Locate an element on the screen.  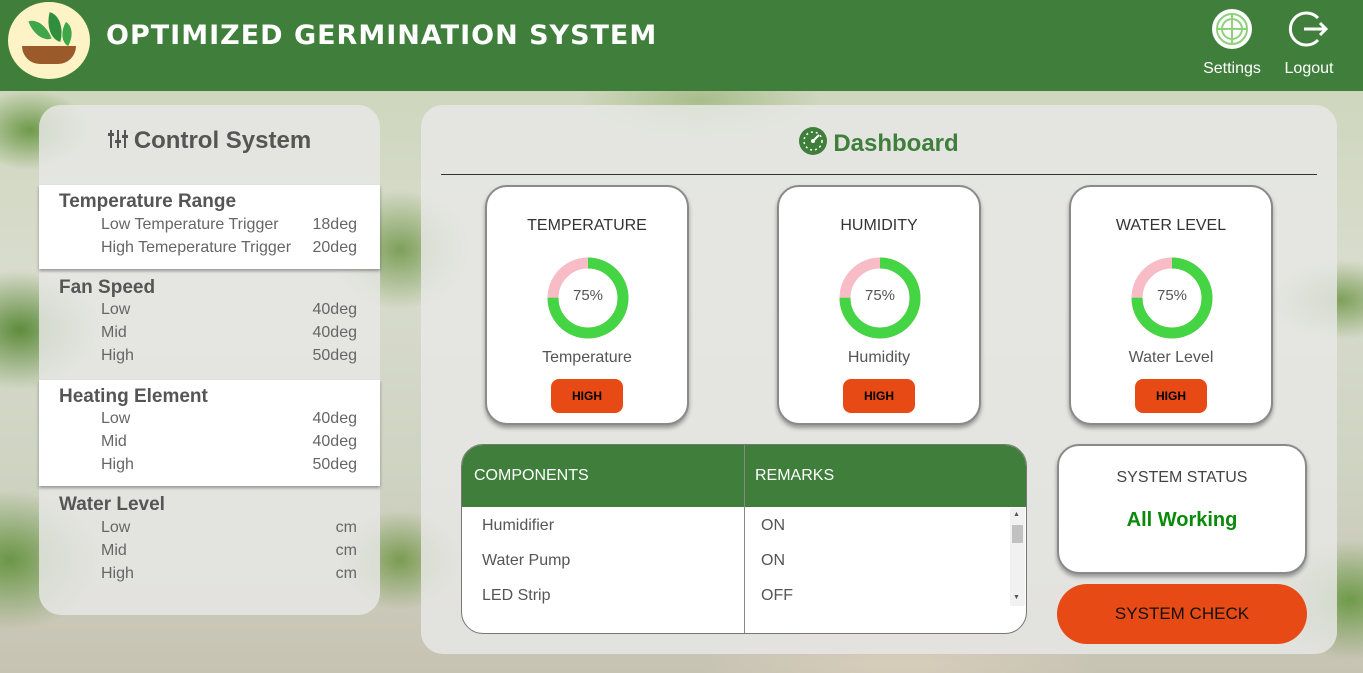
card-subtitle: Temperature is located at coordinates (587, 357).